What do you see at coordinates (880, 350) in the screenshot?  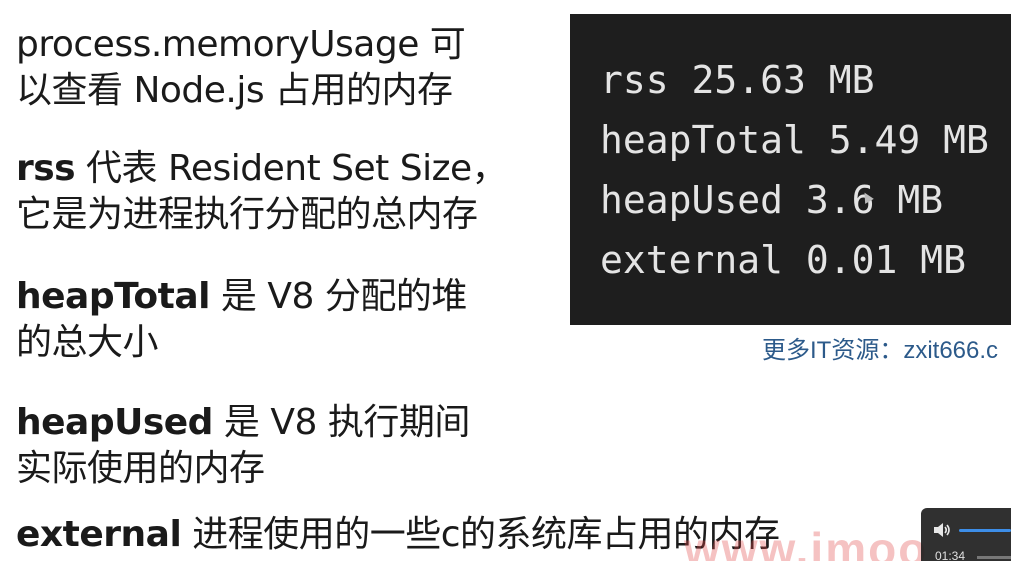 I see `resource-note: 更多IT资源：zxit666.c` at bounding box center [880, 350].